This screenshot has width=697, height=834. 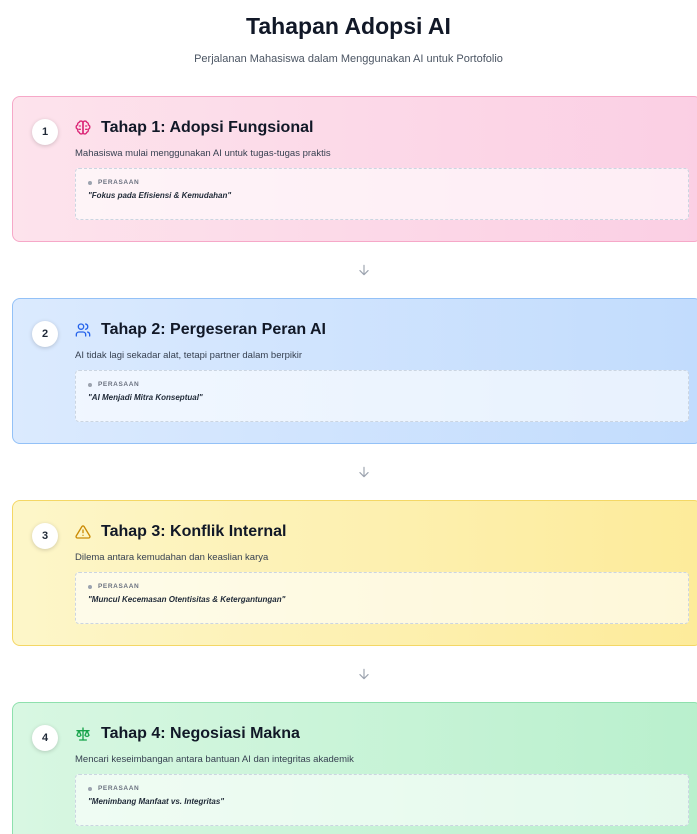 I want to click on stage-number-badge: 4, so click(x=45, y=738).